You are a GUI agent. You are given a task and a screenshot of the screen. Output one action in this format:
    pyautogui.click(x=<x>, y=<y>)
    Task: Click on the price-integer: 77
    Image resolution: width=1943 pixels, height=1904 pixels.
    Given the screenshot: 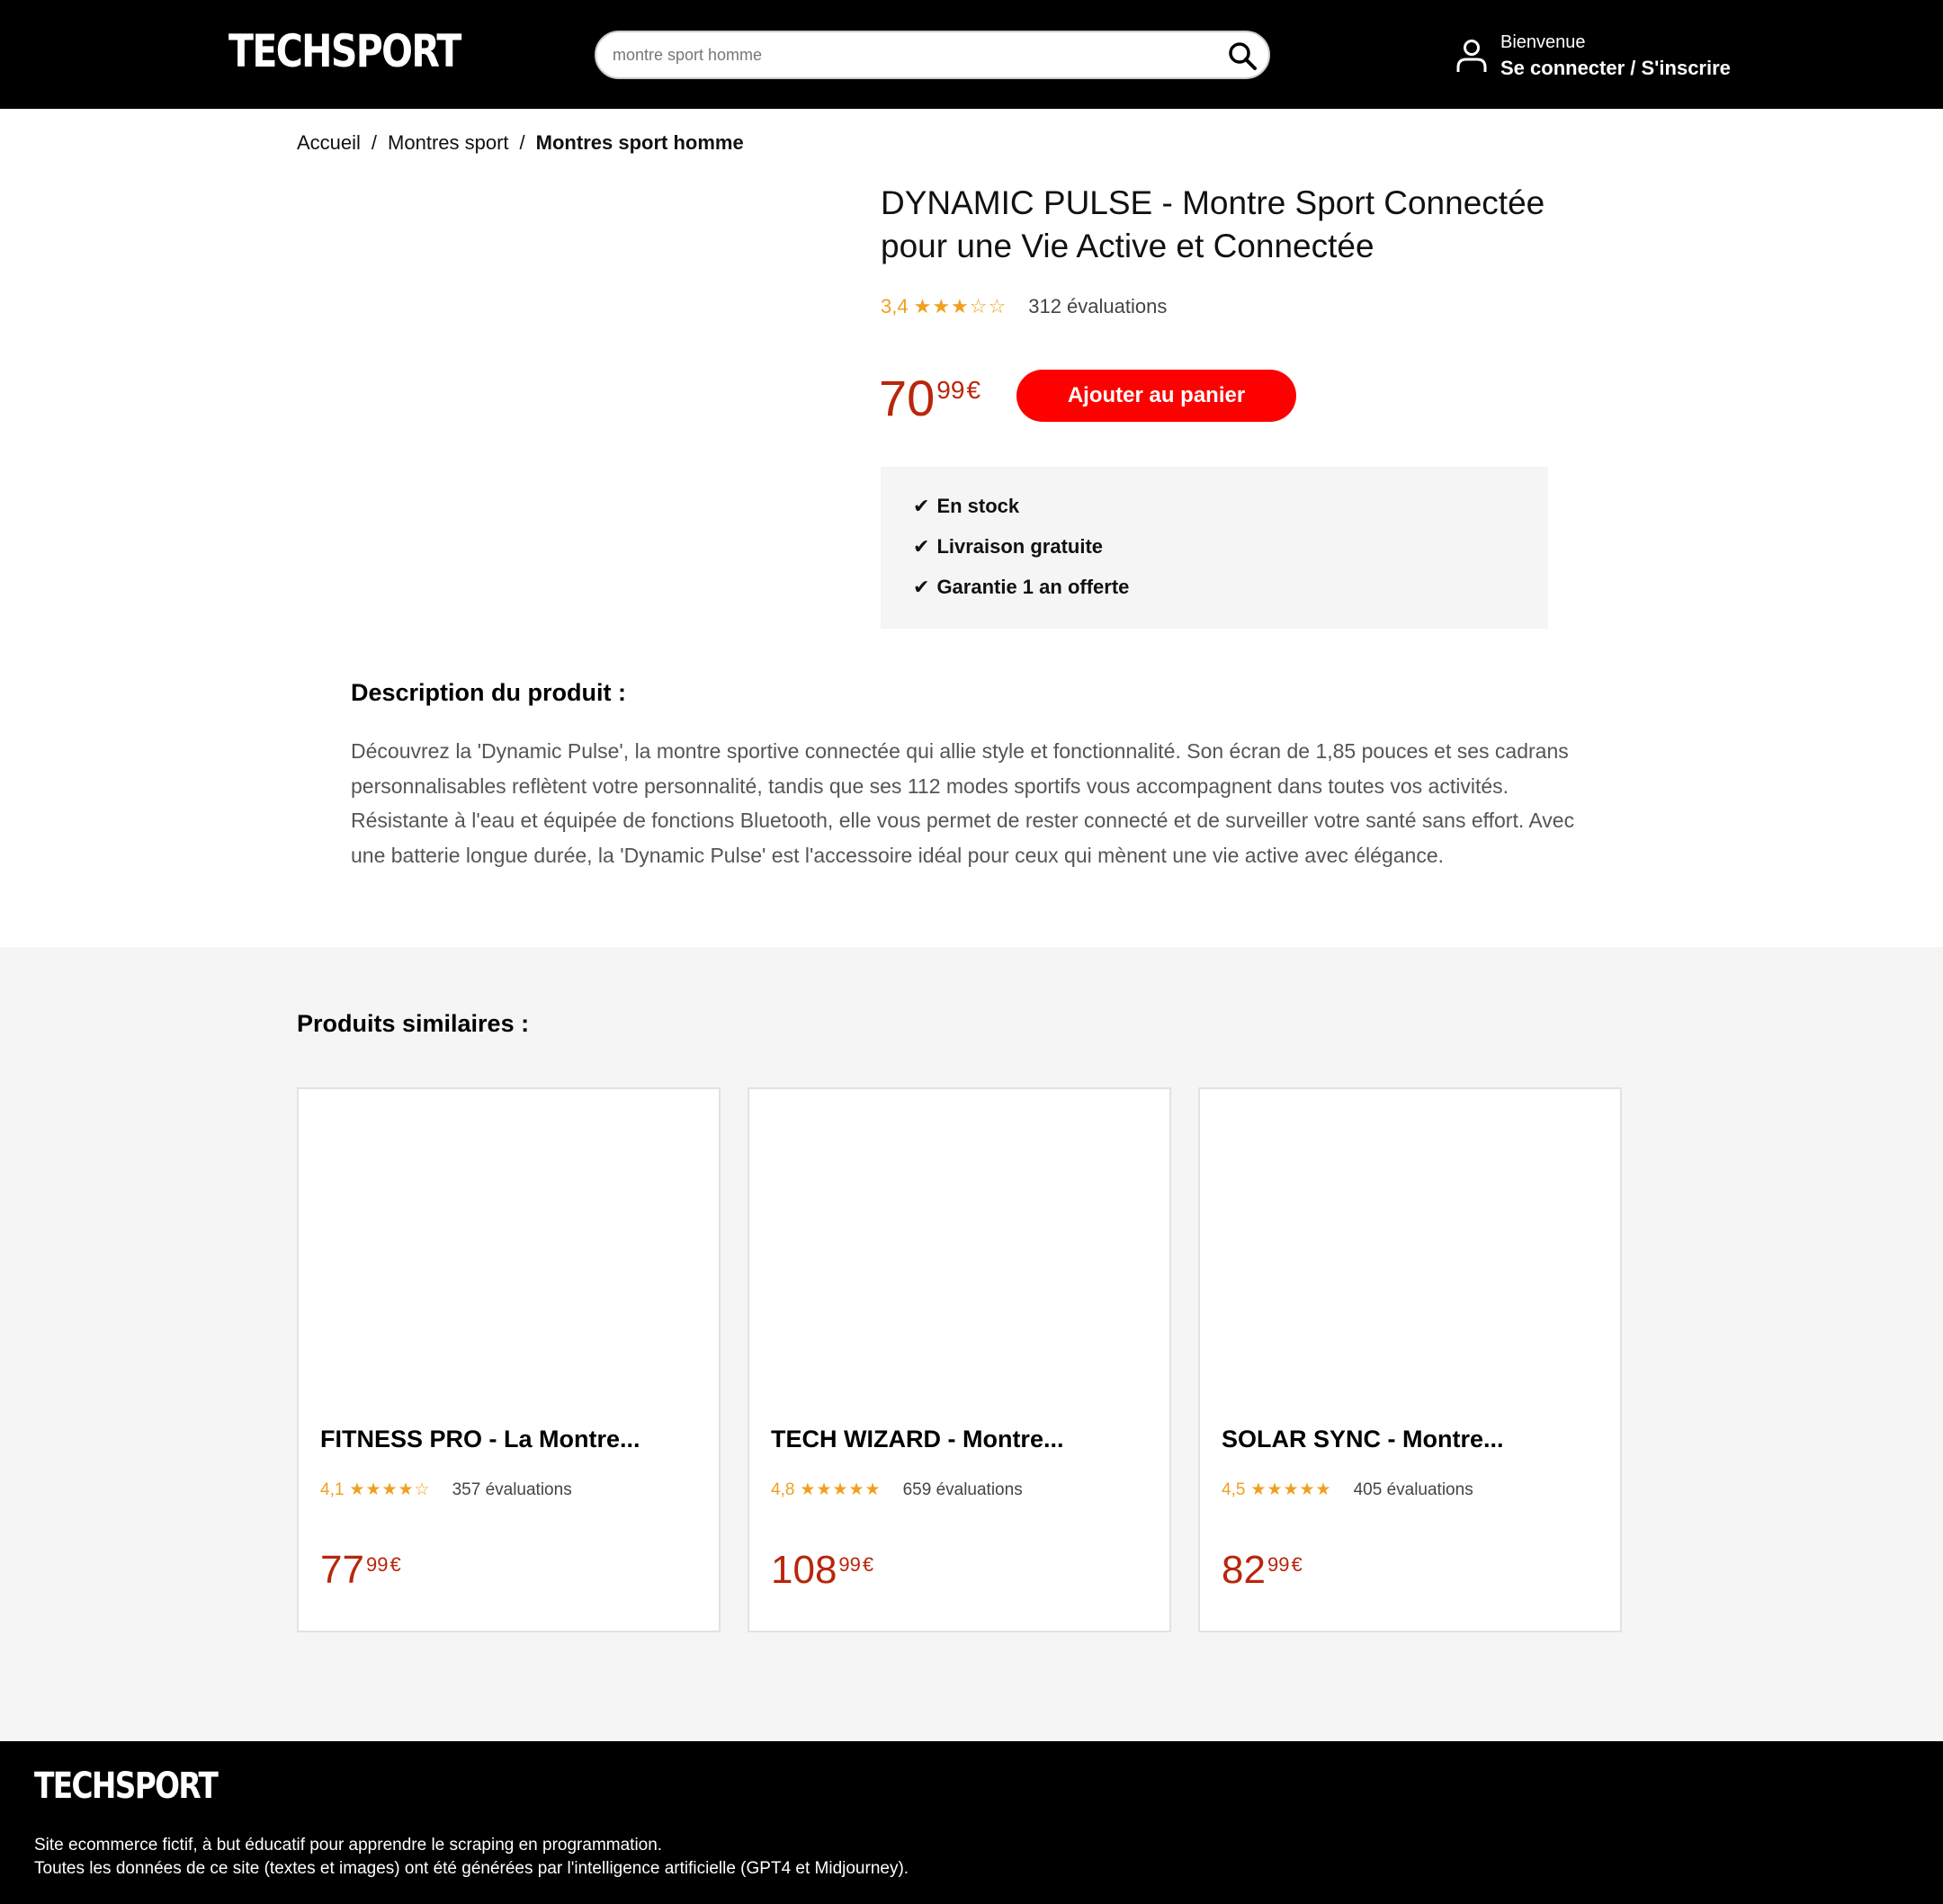 What is the action you would take?
    pyautogui.click(x=342, y=1570)
    